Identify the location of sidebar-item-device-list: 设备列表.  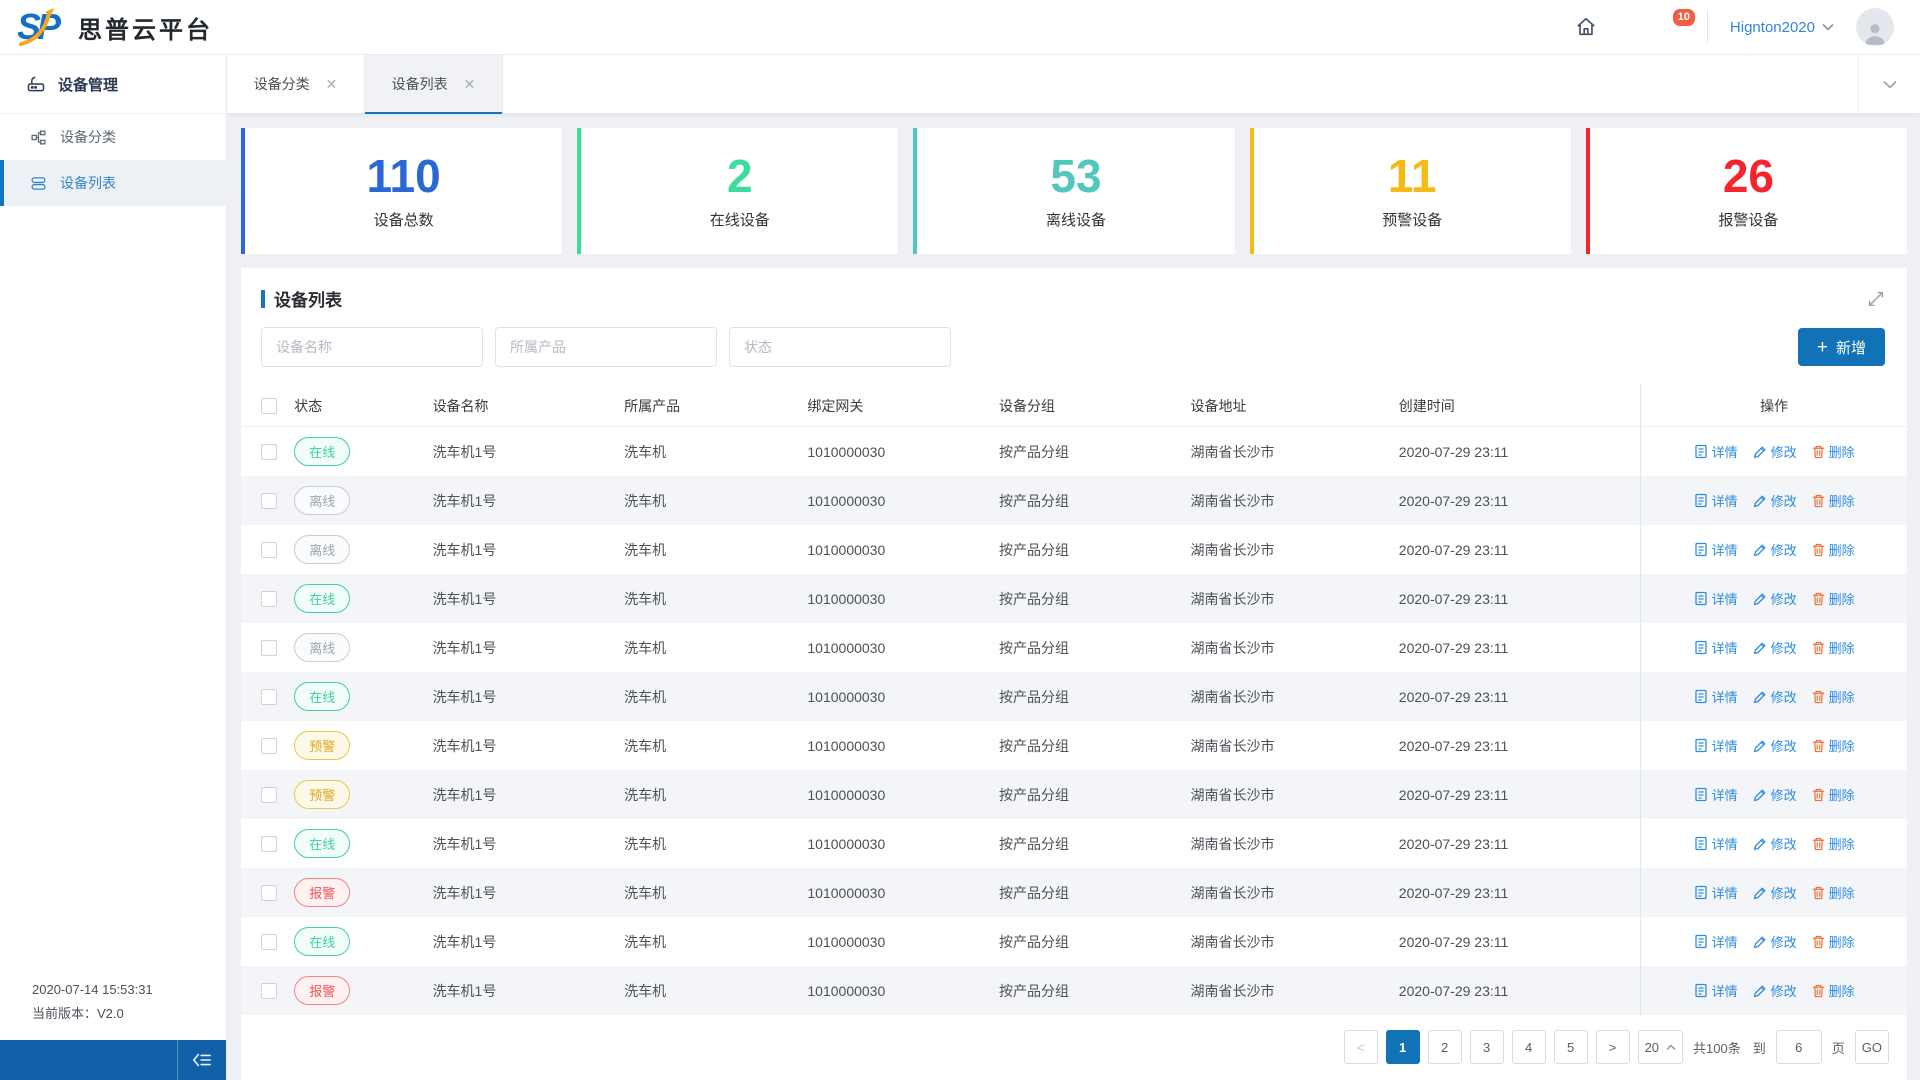
(113, 183).